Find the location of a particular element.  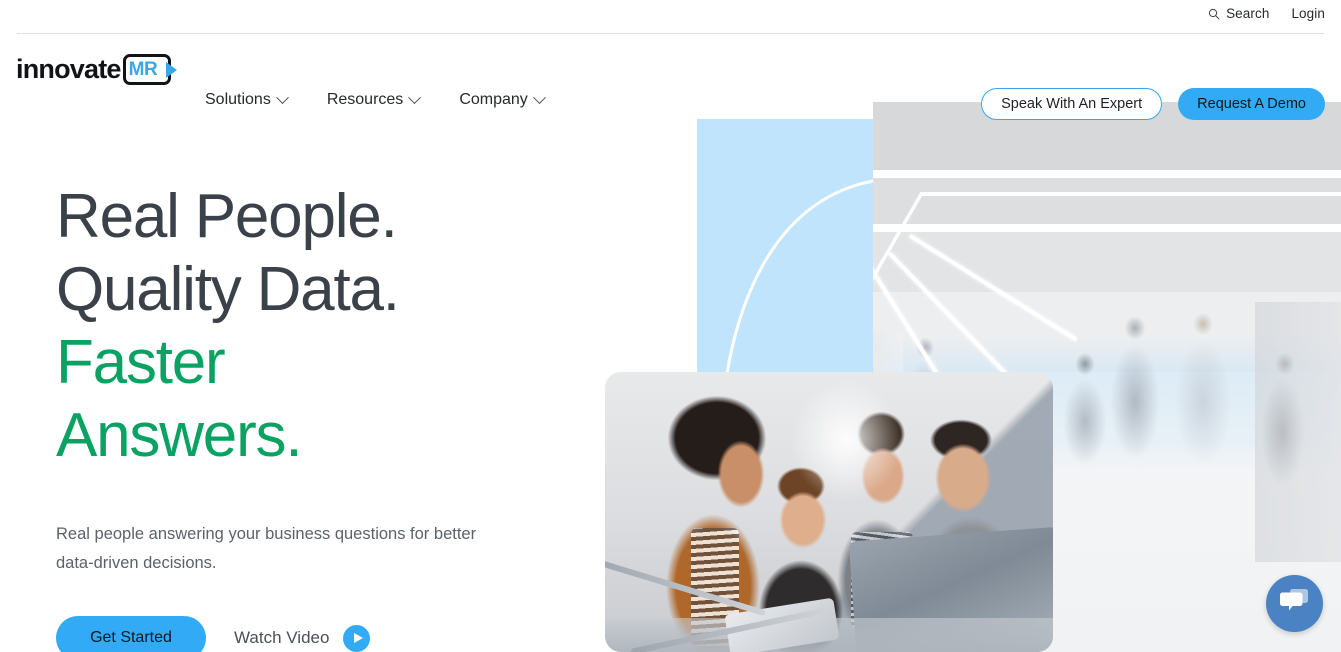

get-started-button: Get Started is located at coordinates (131, 634).